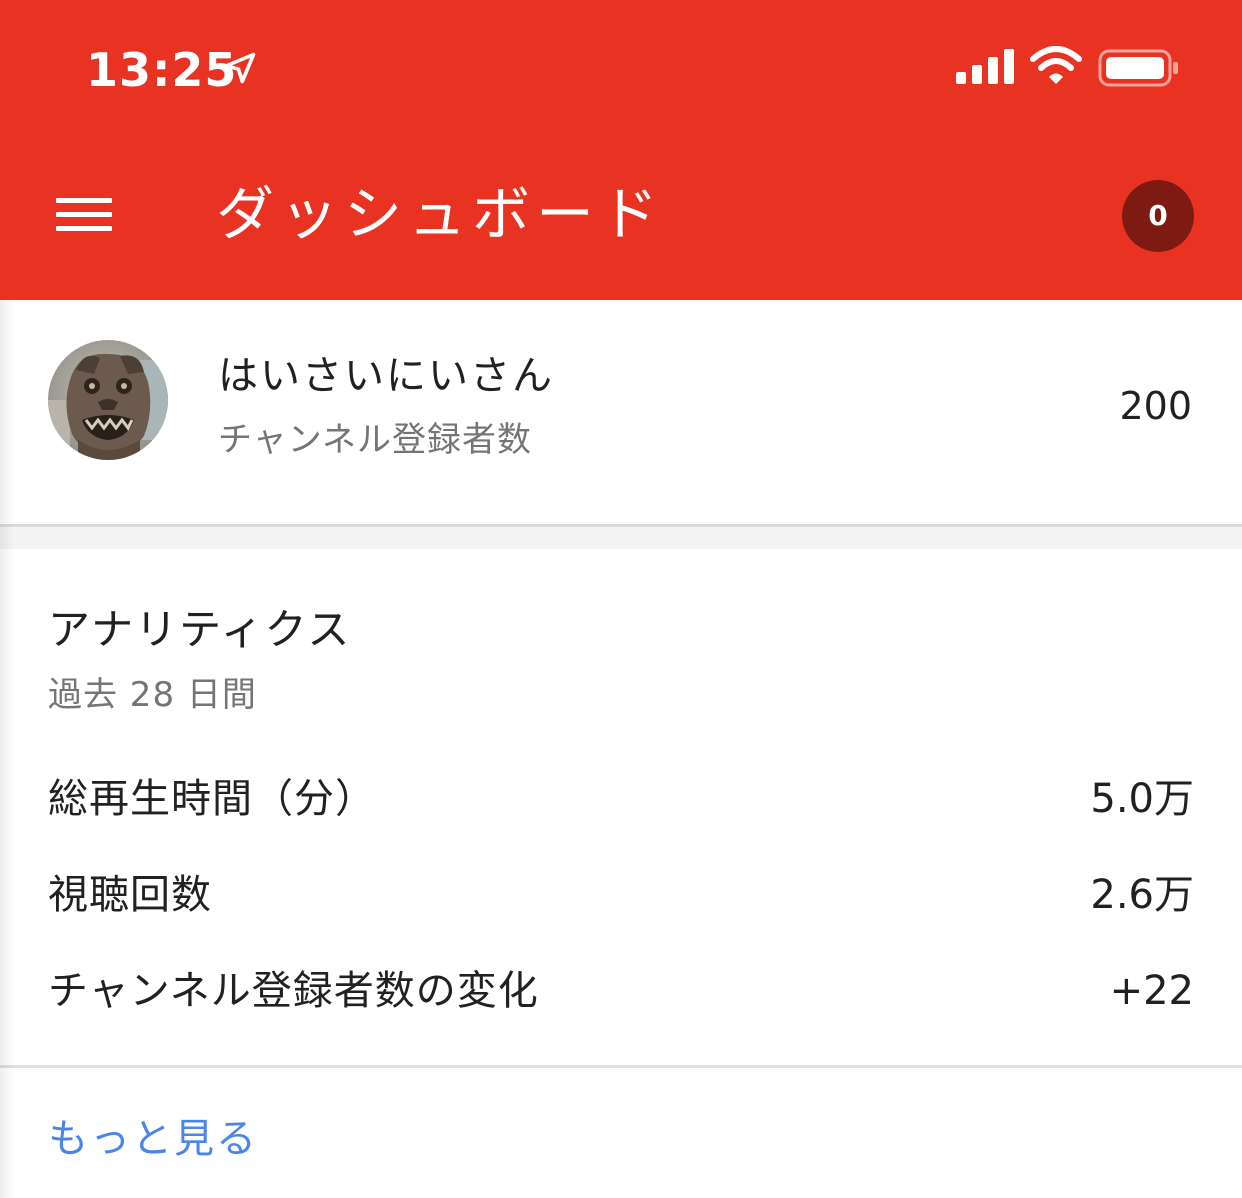 The height and width of the screenshot is (1198, 1242). Describe the element at coordinates (985, 66) in the screenshot. I see `cellular-signal-icon` at that location.